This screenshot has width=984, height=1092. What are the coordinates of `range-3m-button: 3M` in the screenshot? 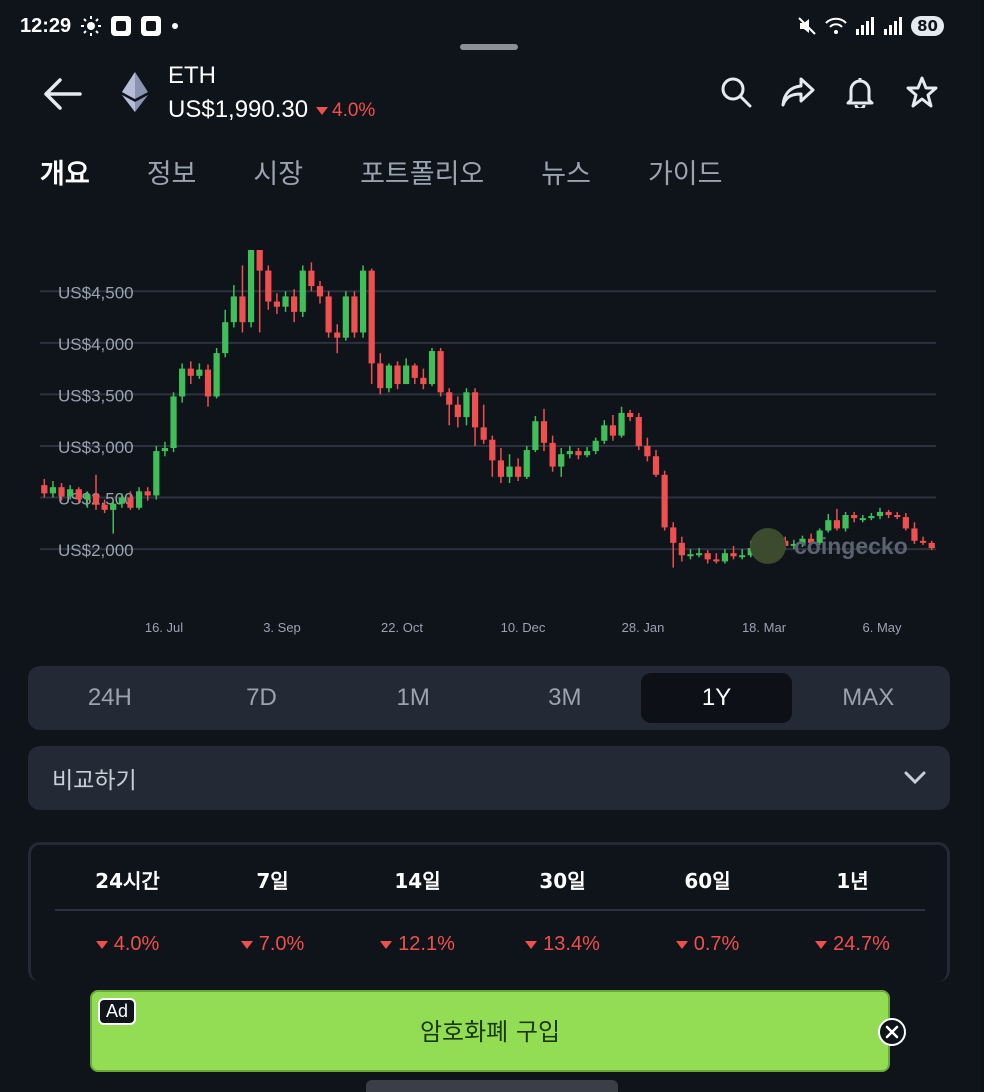 It's located at (565, 698).